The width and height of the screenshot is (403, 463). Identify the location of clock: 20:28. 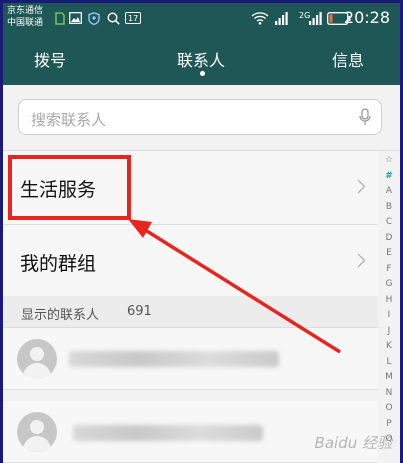
(366, 17).